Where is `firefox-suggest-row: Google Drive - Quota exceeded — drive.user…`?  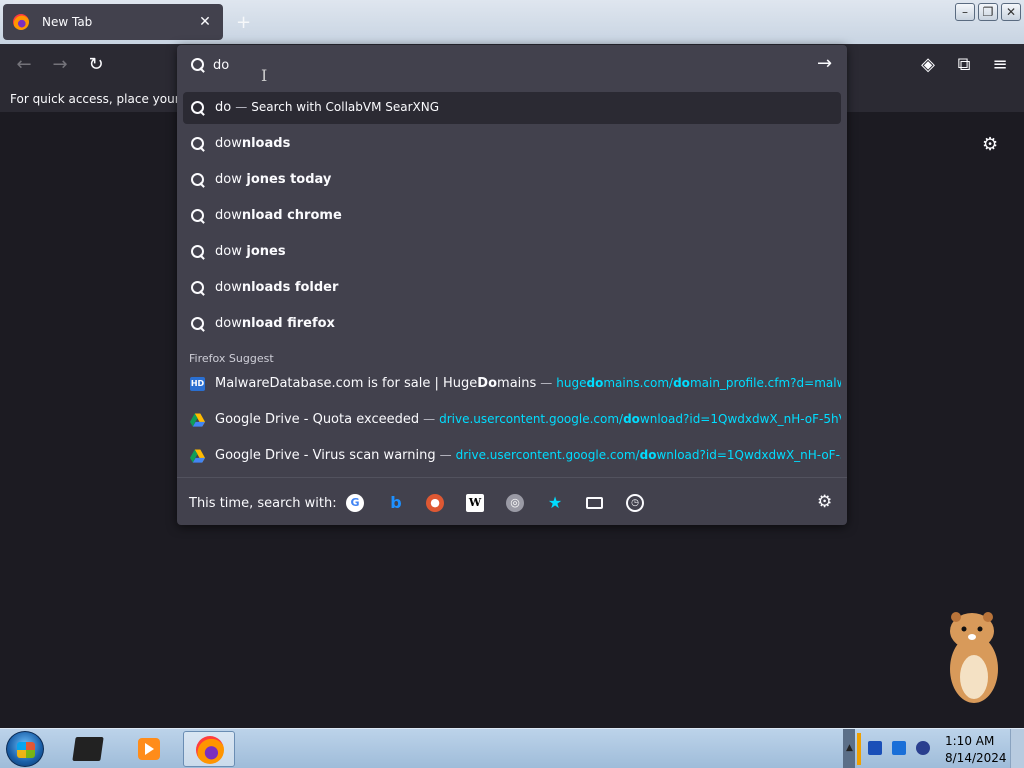 firefox-suggest-row: Google Drive - Quota exceeded — drive.user… is located at coordinates (512, 420).